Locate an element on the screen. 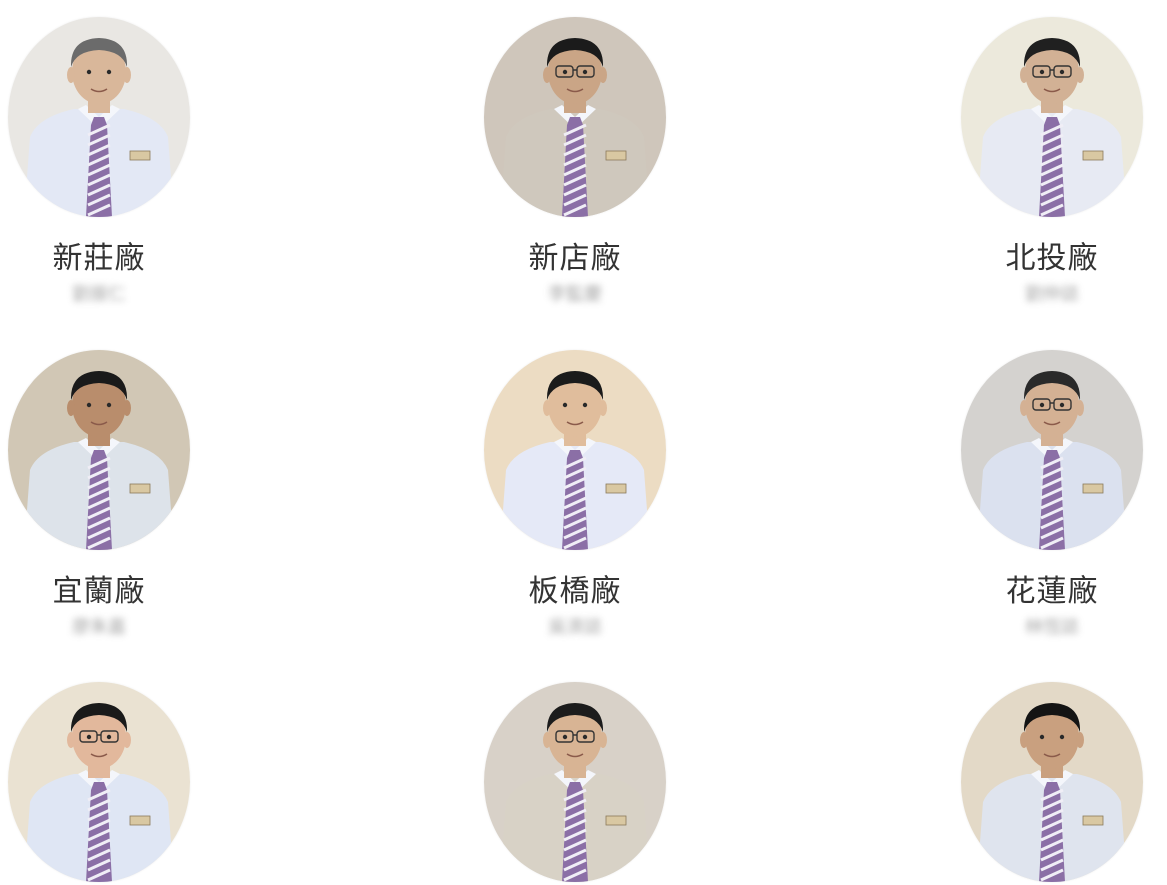  manager-name-blurred: 林恆誌 is located at coordinates (1052, 627).